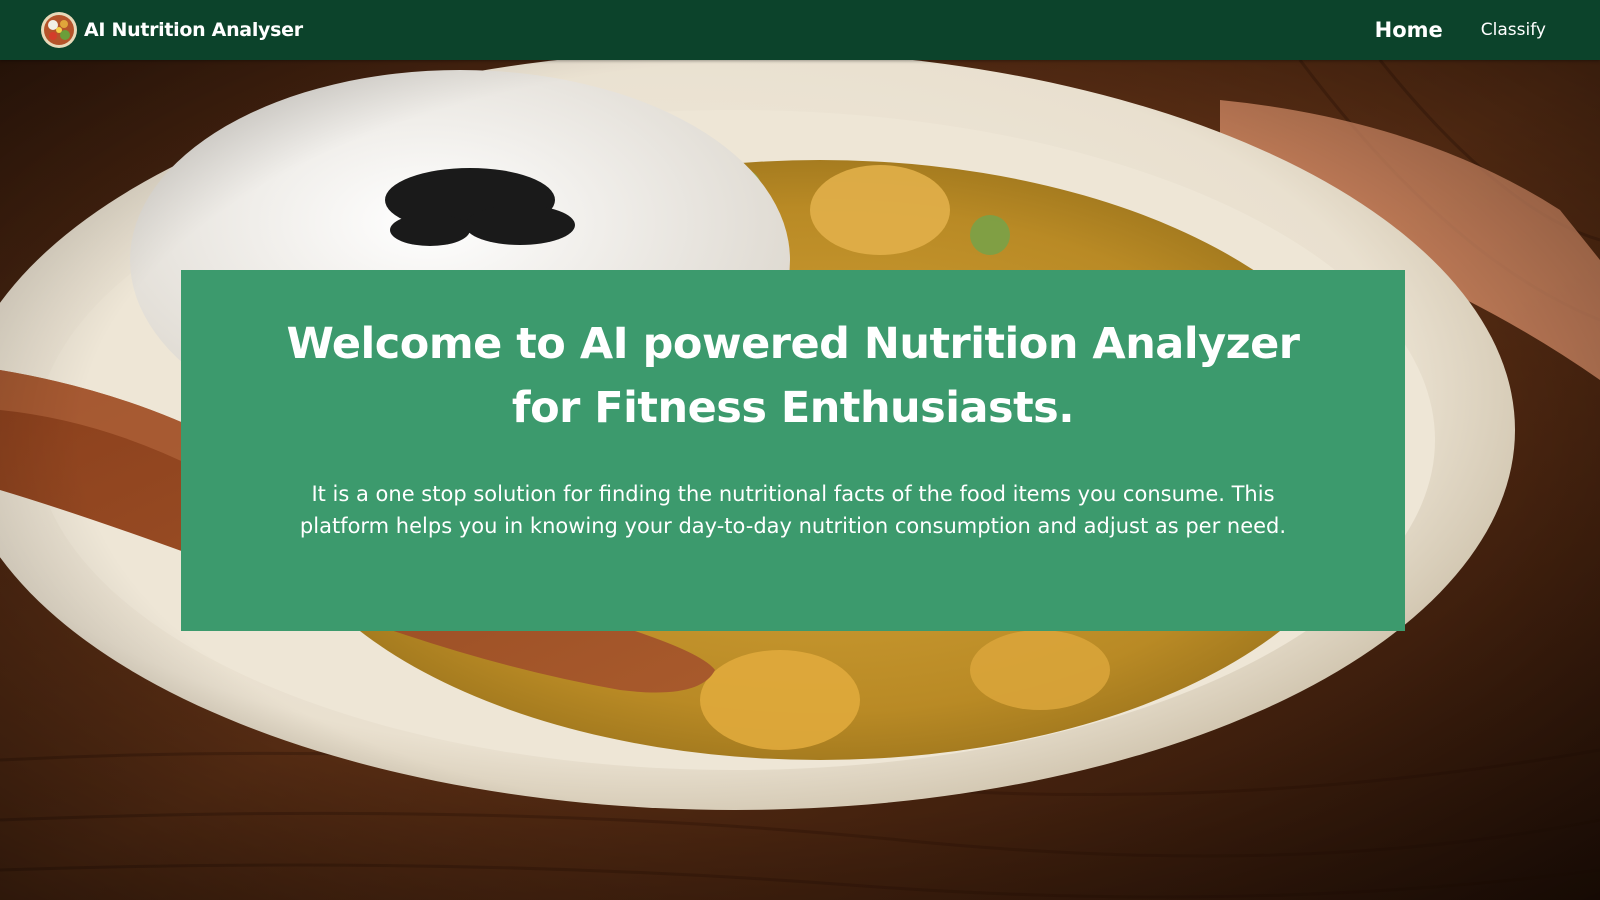 The height and width of the screenshot is (900, 1600). Describe the element at coordinates (59, 30) in the screenshot. I see `food-bowl-icon` at that location.